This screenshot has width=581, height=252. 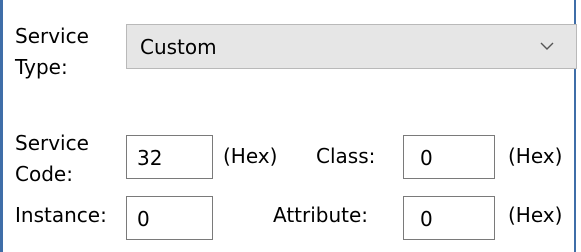 What do you see at coordinates (150, 158) in the screenshot?
I see `service-code-value: 32` at bounding box center [150, 158].